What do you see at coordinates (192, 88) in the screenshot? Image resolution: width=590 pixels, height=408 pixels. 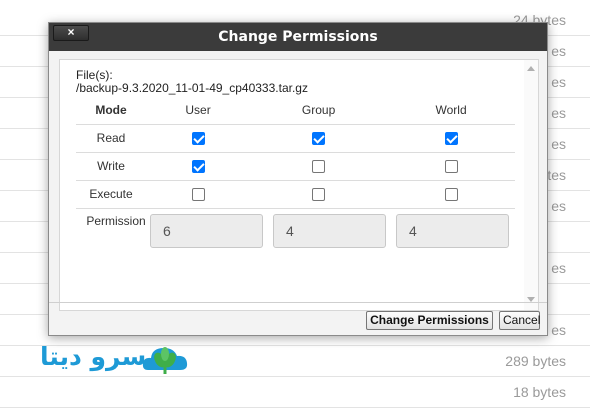 I see `file-name: /backup-9.3.2020_11-01-49_cp40333.tar.gz` at bounding box center [192, 88].